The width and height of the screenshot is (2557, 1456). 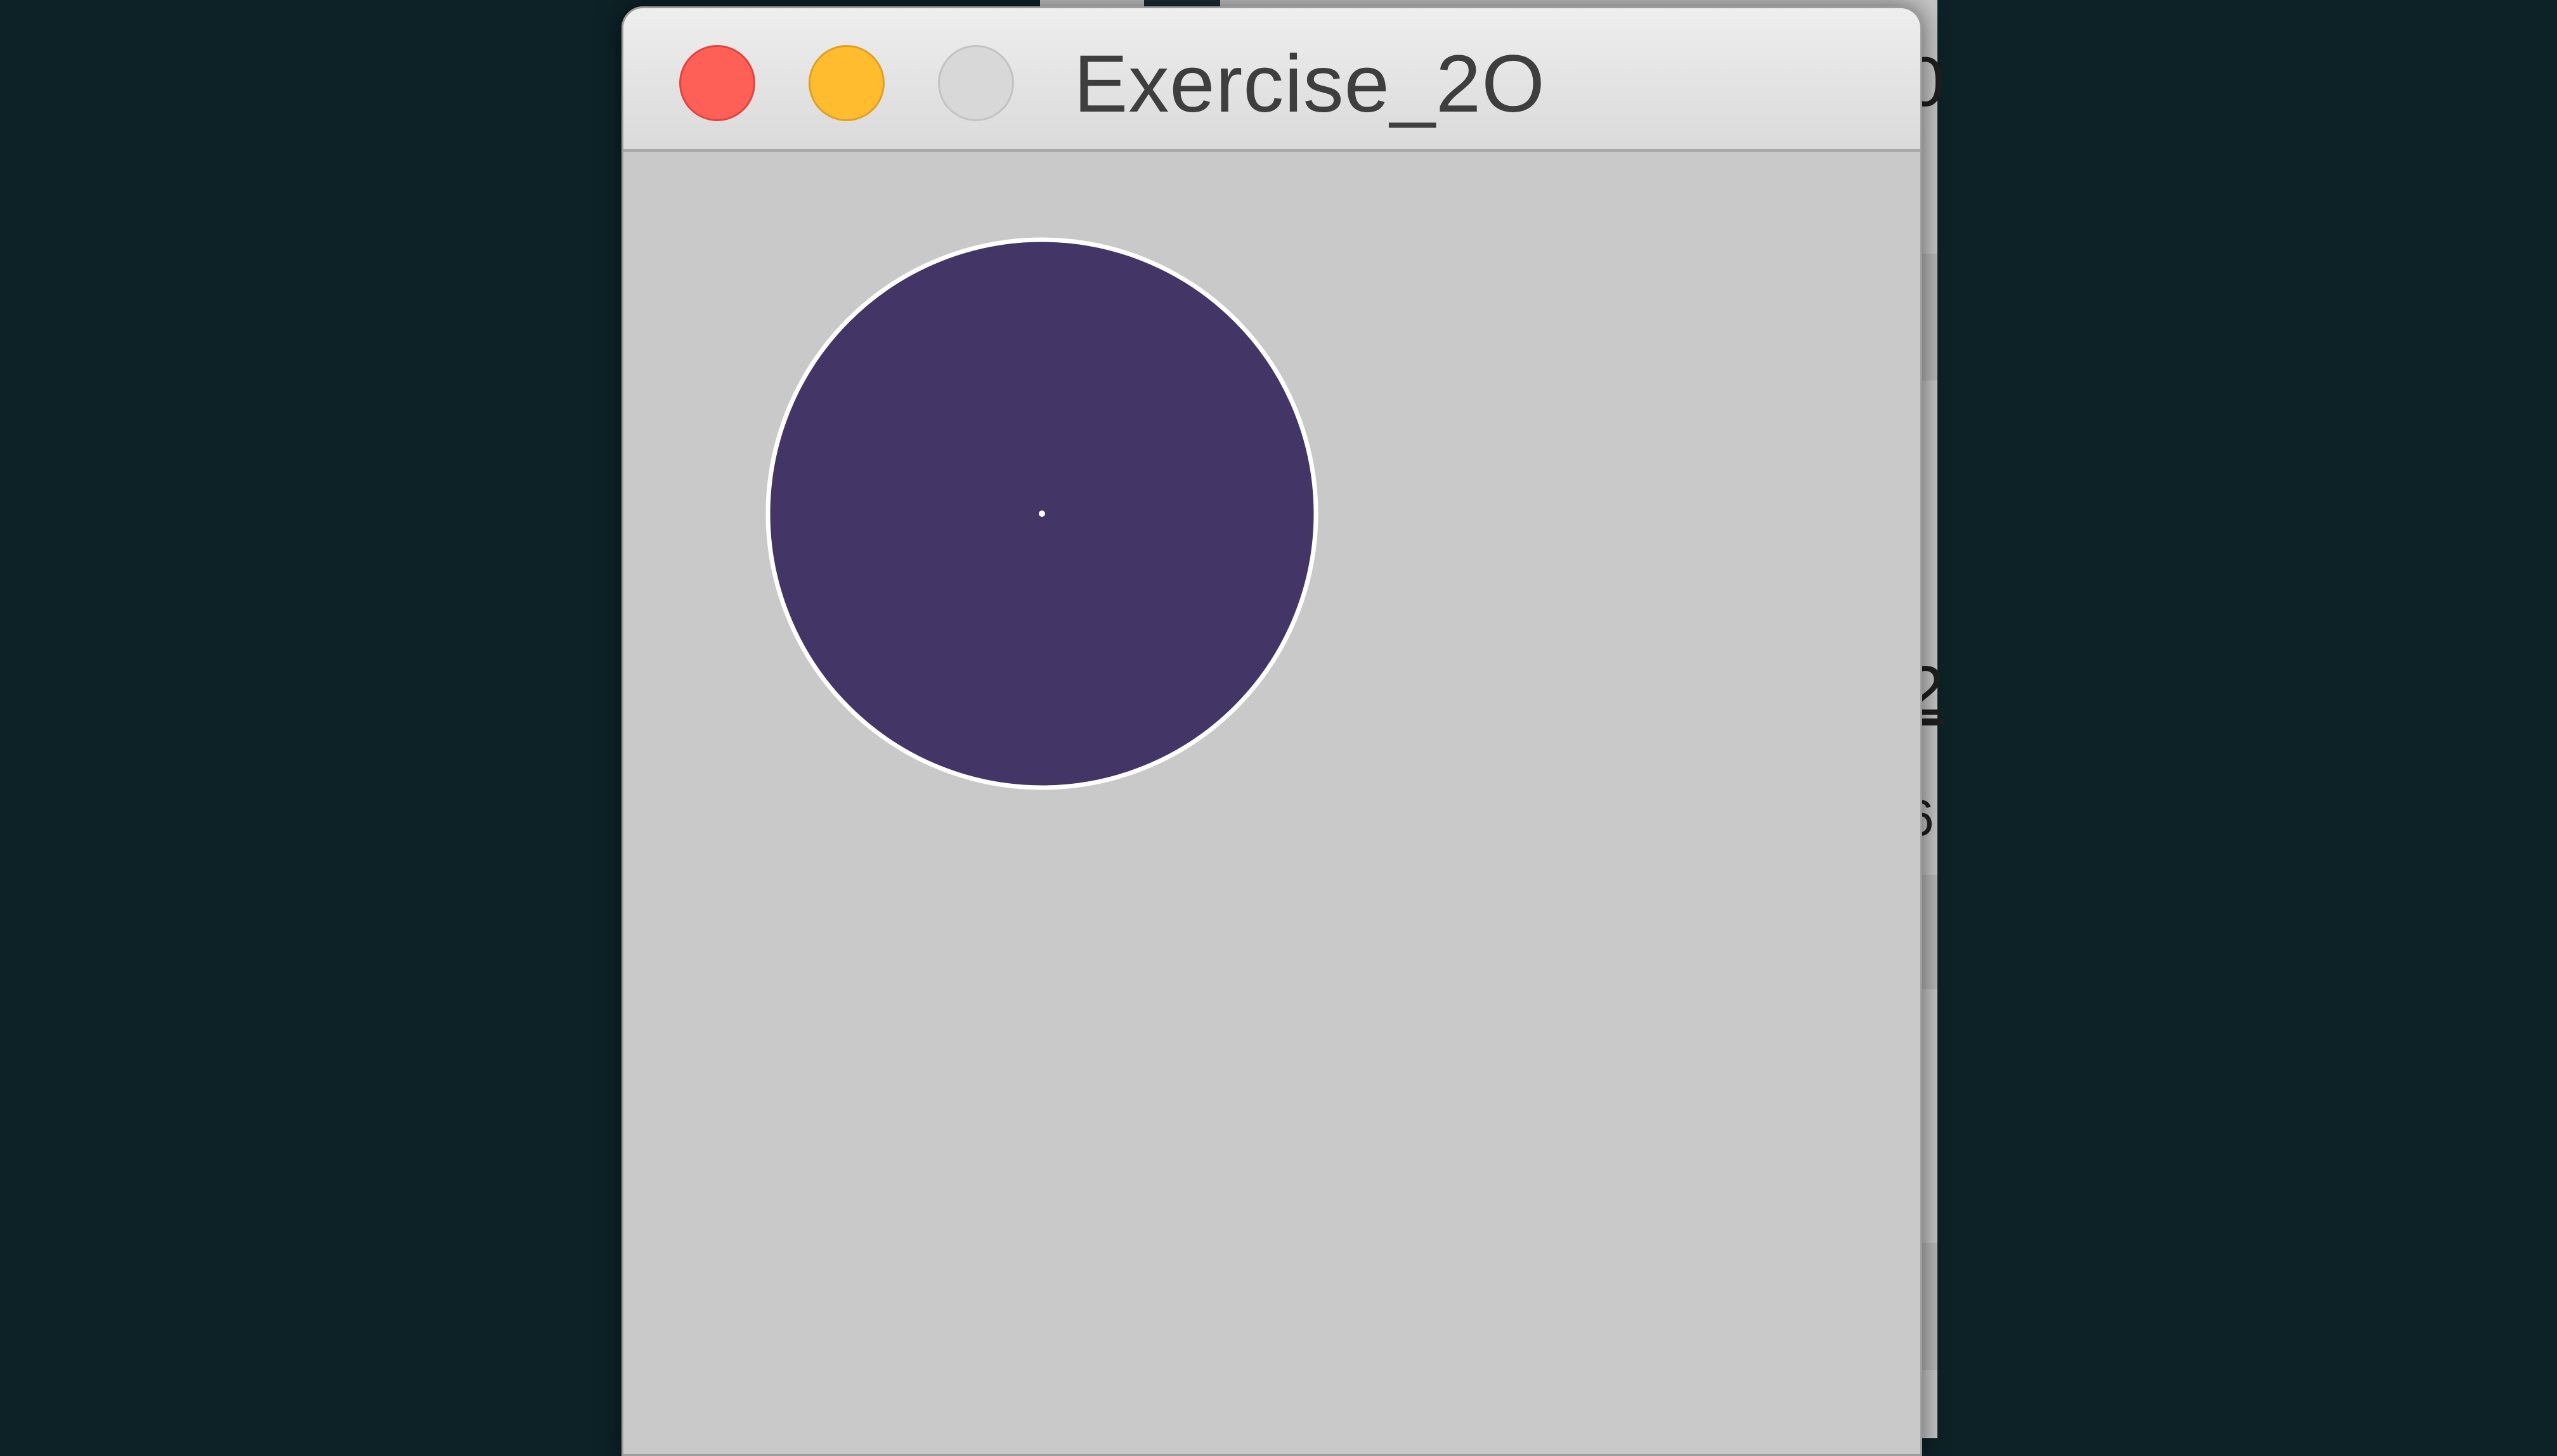 I want to click on circle-graphic, so click(x=1041, y=513).